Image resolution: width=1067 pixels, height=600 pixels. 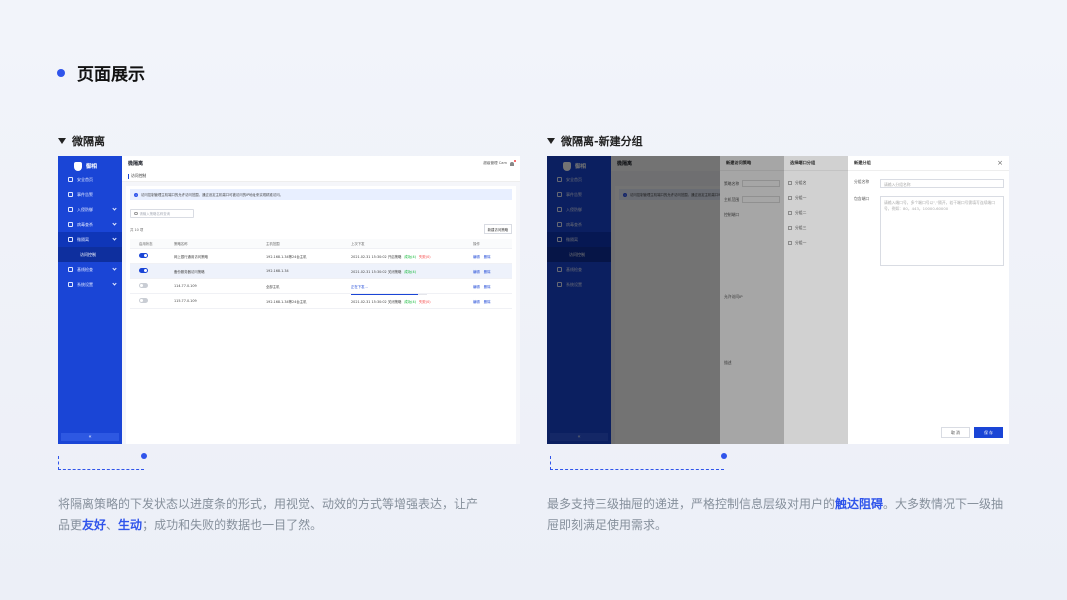 What do you see at coordinates (859, 504) in the screenshot?
I see `desc-highlight: 触达阻碍` at bounding box center [859, 504].